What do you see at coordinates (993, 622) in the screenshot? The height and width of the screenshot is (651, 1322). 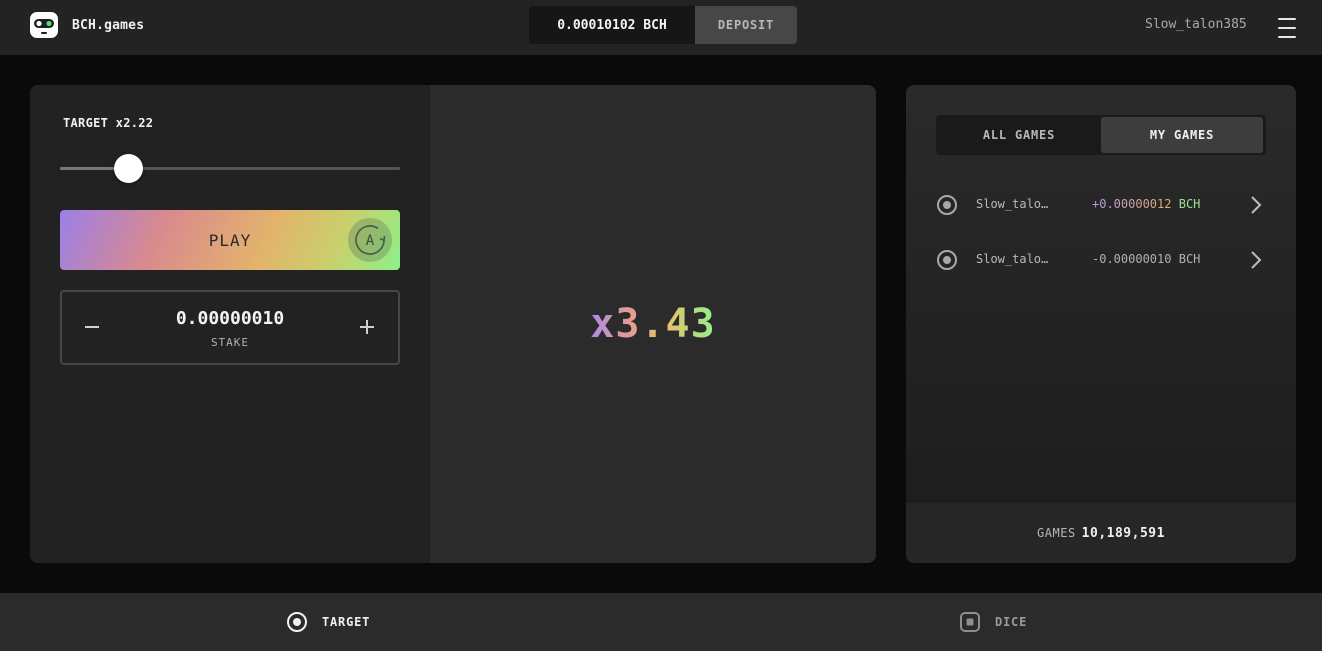 I see `nav-dice: DICE` at bounding box center [993, 622].